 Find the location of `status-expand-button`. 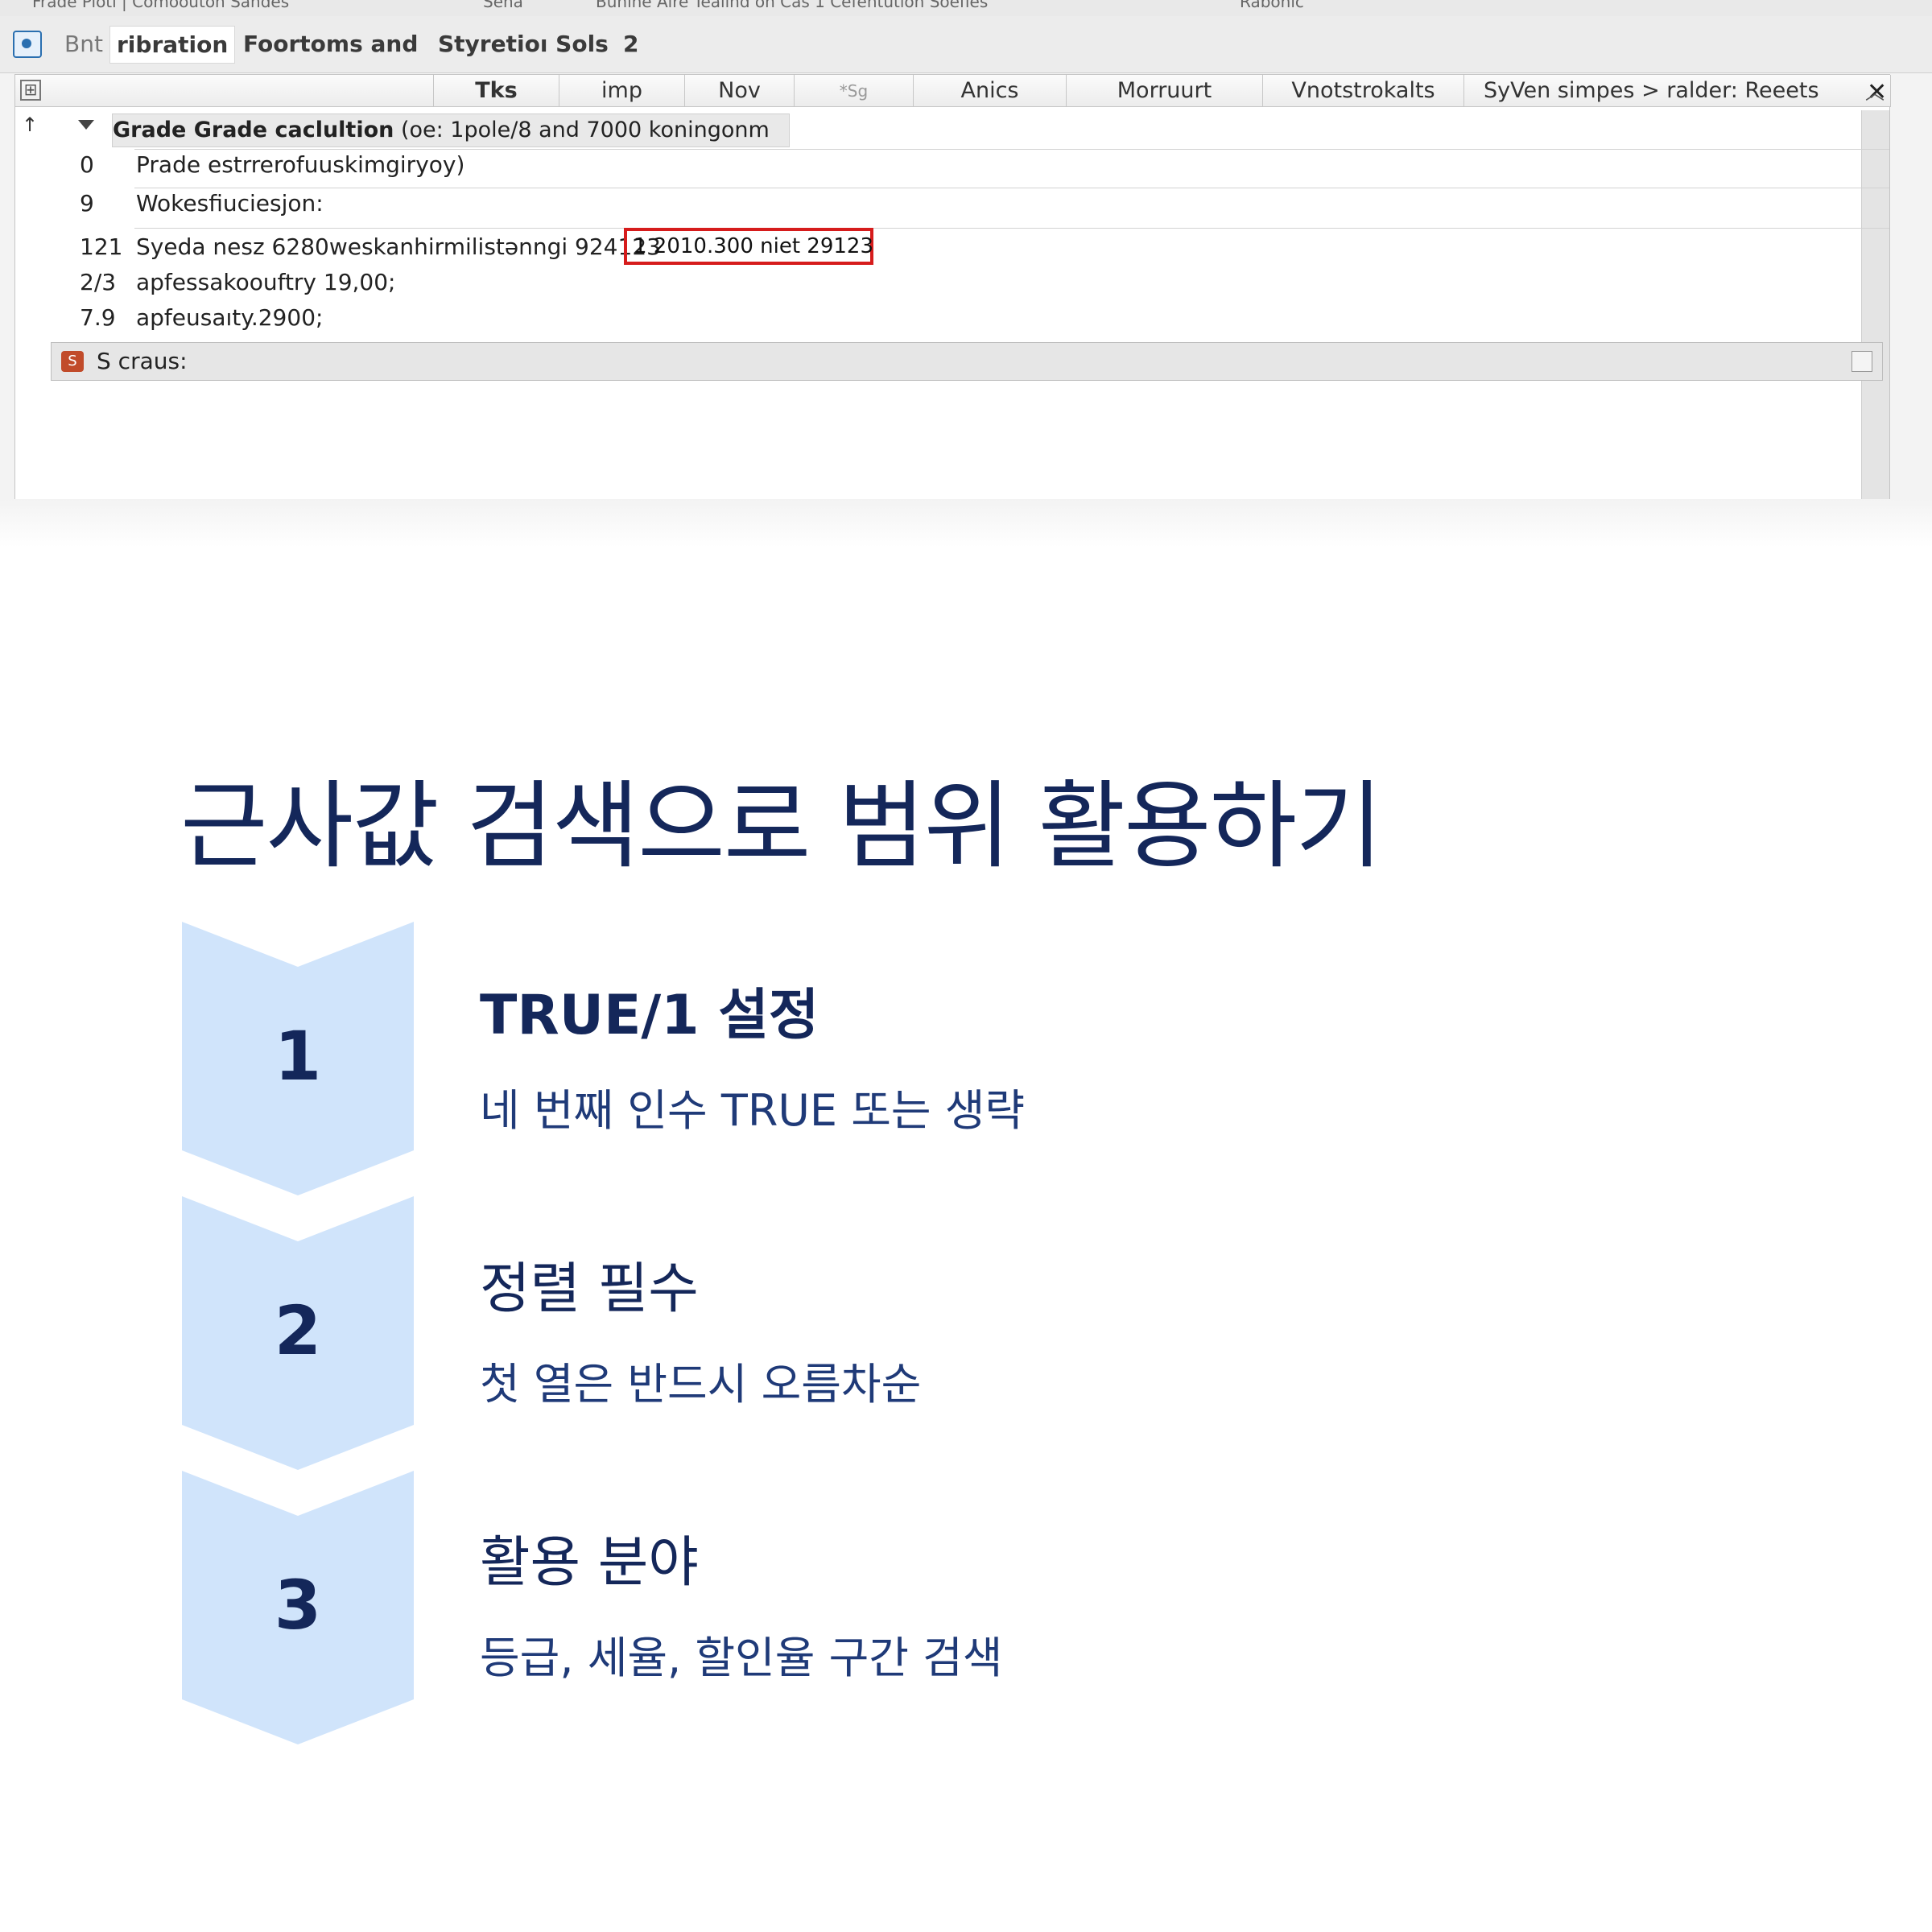

status-expand-button is located at coordinates (1862, 361).